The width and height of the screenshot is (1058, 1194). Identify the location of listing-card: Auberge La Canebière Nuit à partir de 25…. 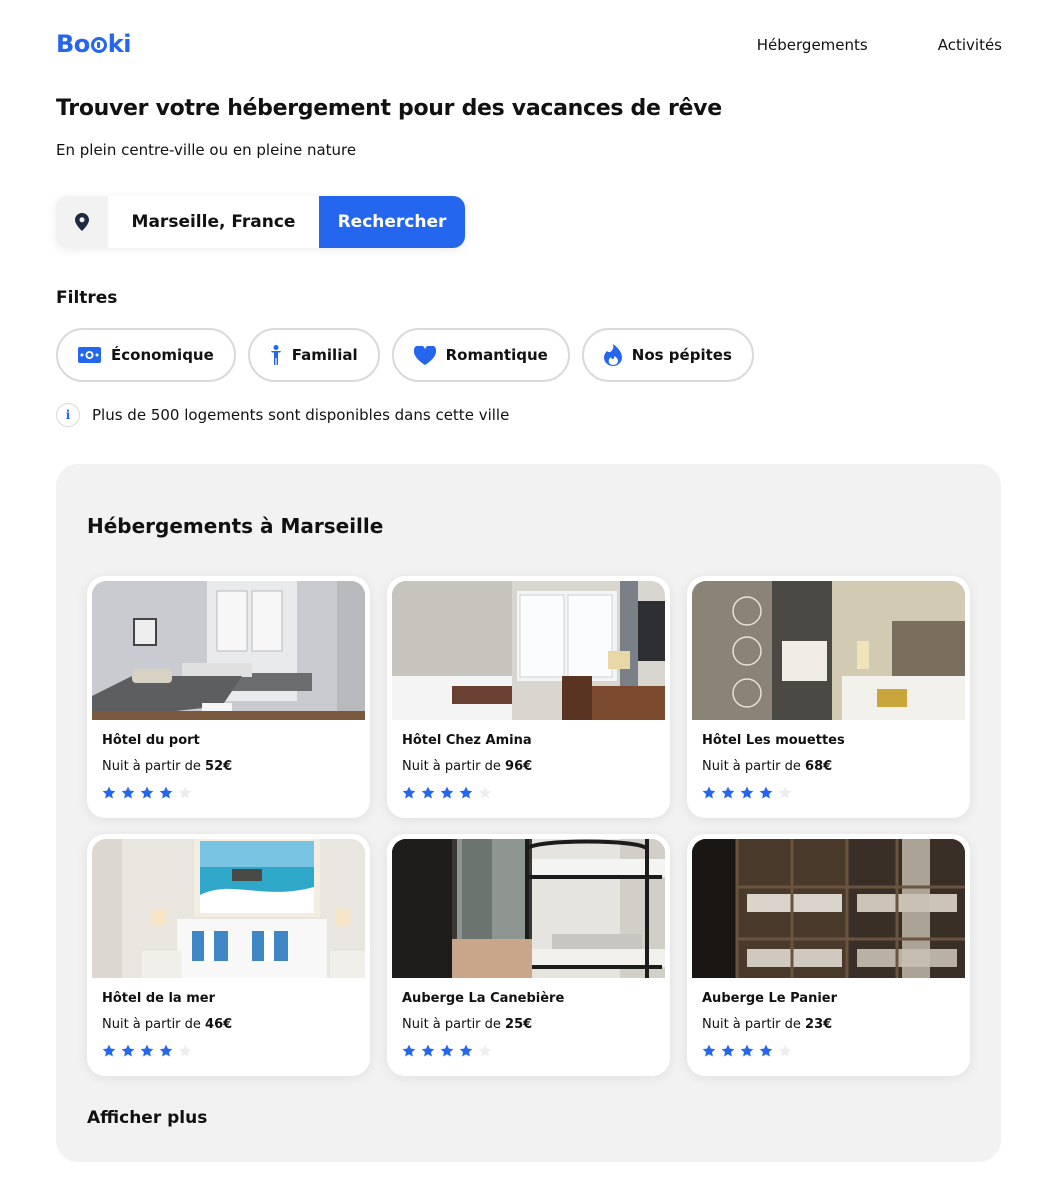
(528, 955).